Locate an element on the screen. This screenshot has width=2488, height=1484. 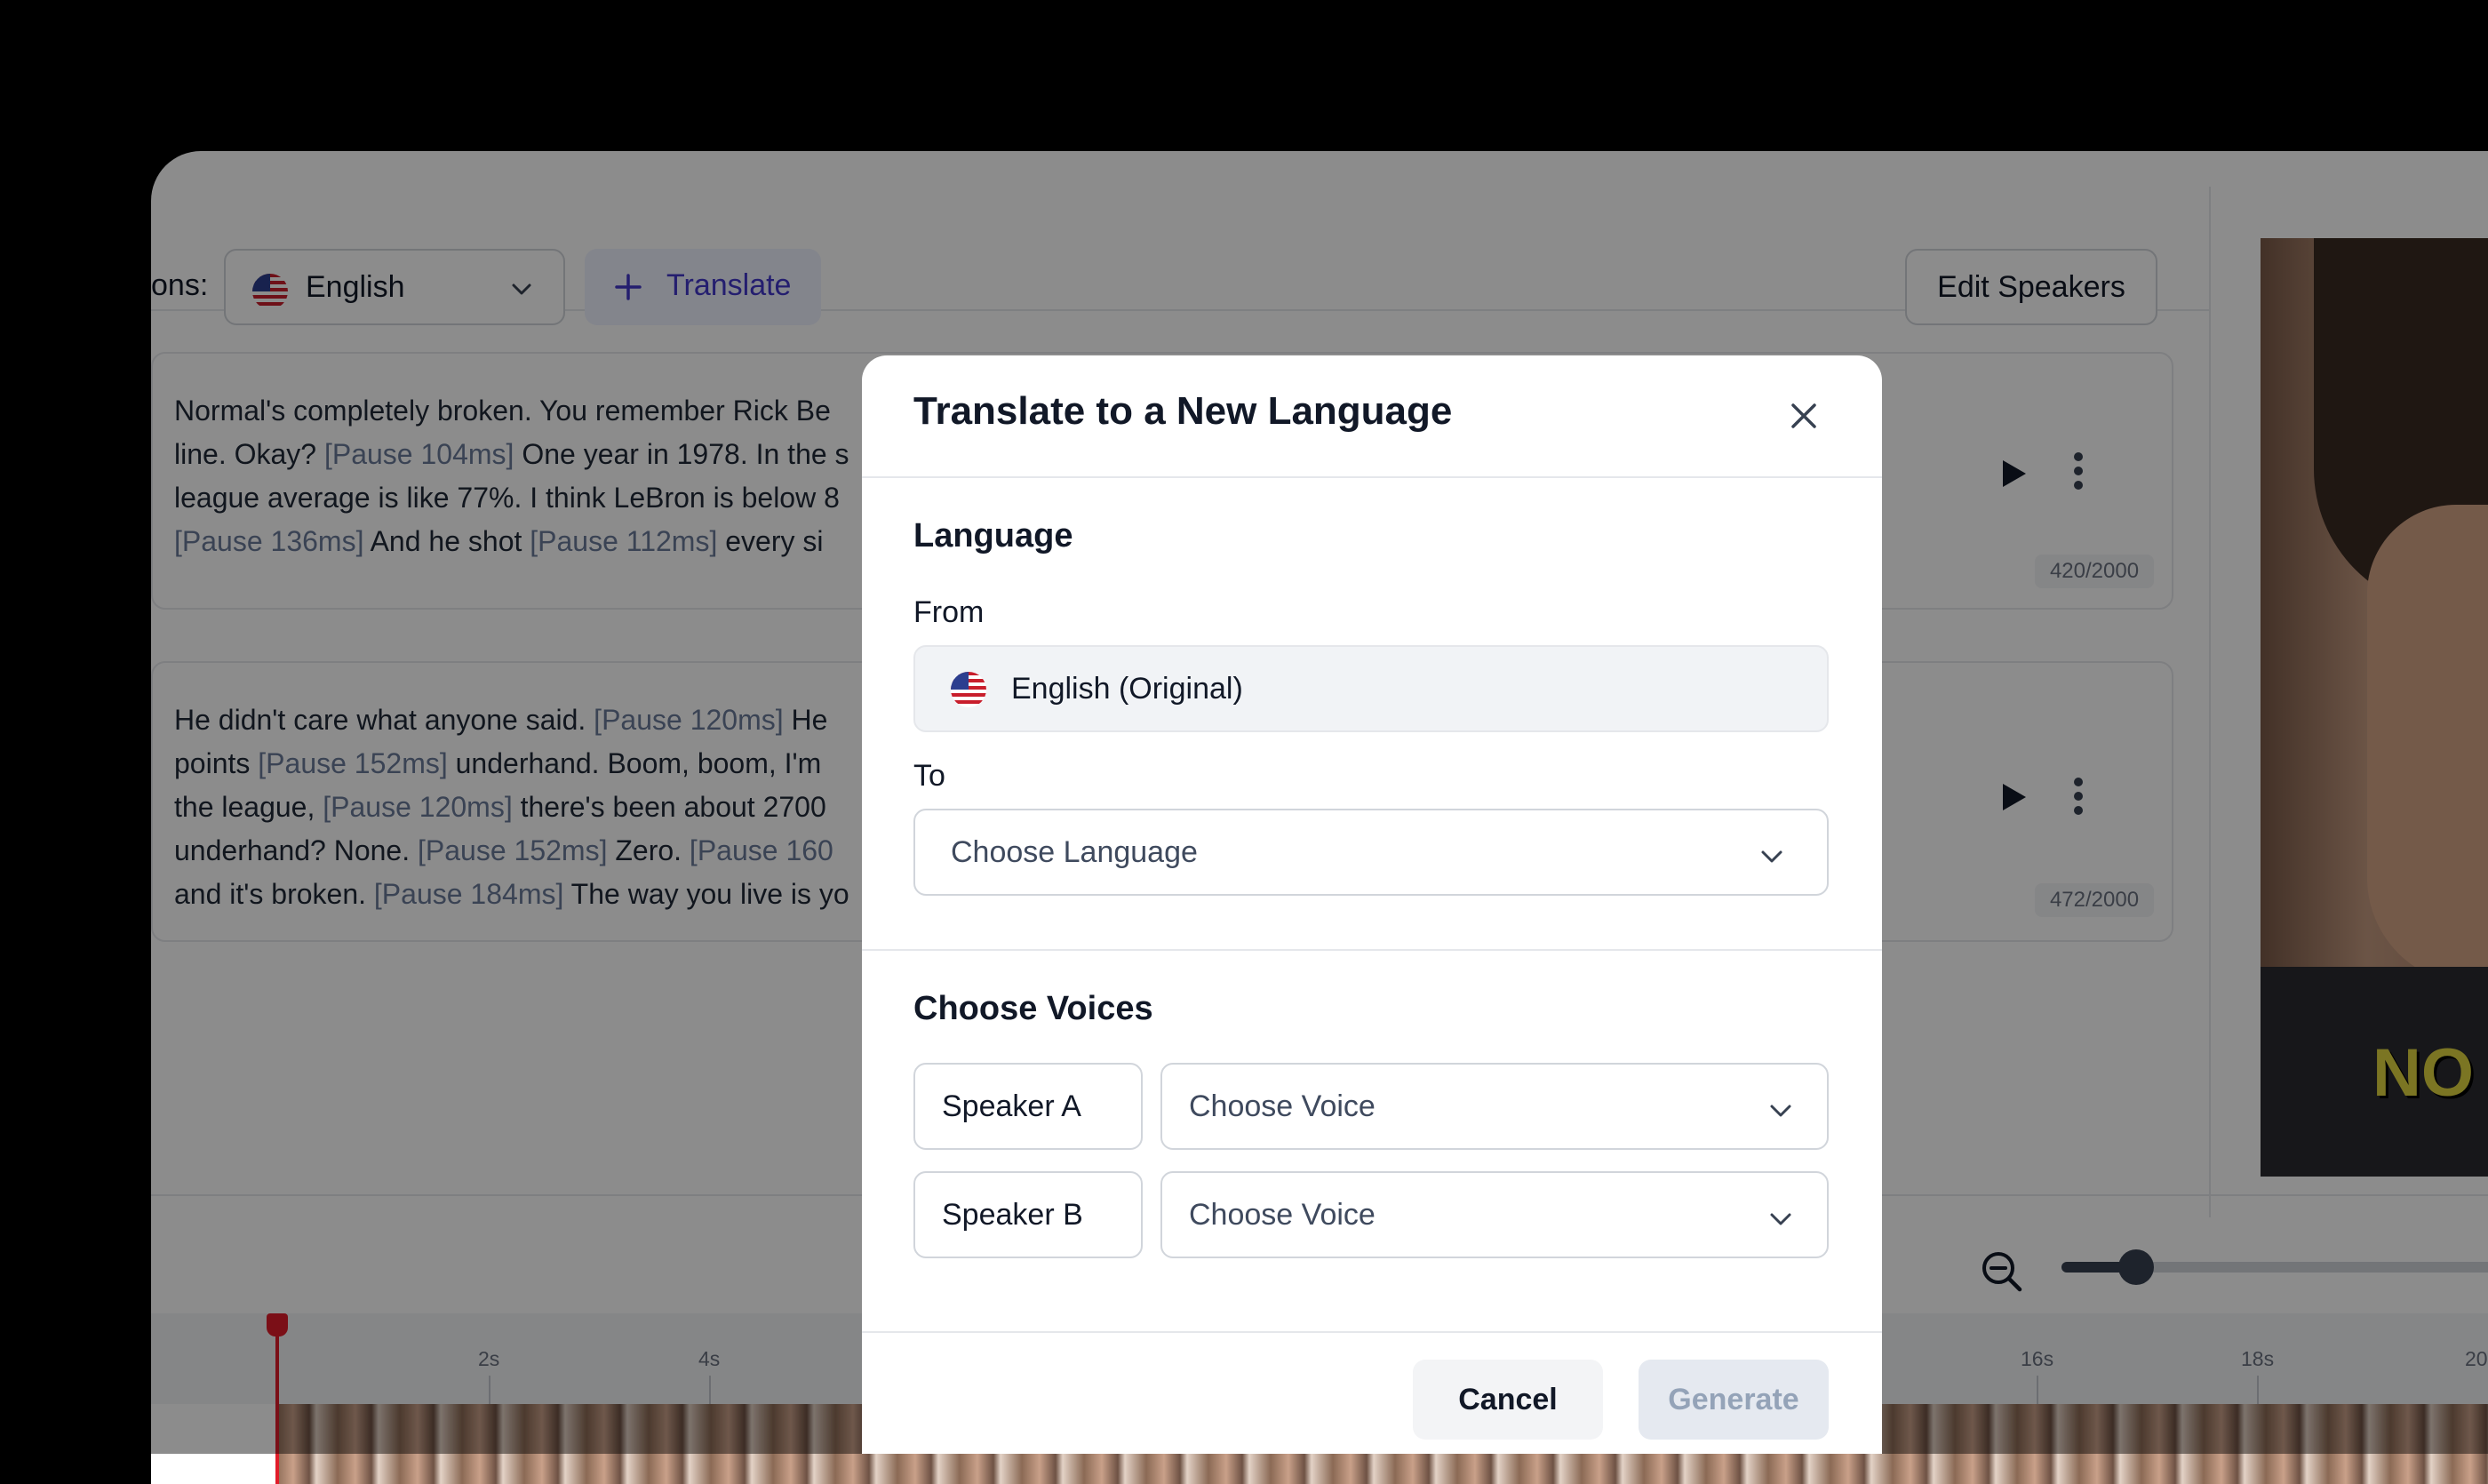
dialog-header: Translate to a New Language is located at coordinates (1372, 416).